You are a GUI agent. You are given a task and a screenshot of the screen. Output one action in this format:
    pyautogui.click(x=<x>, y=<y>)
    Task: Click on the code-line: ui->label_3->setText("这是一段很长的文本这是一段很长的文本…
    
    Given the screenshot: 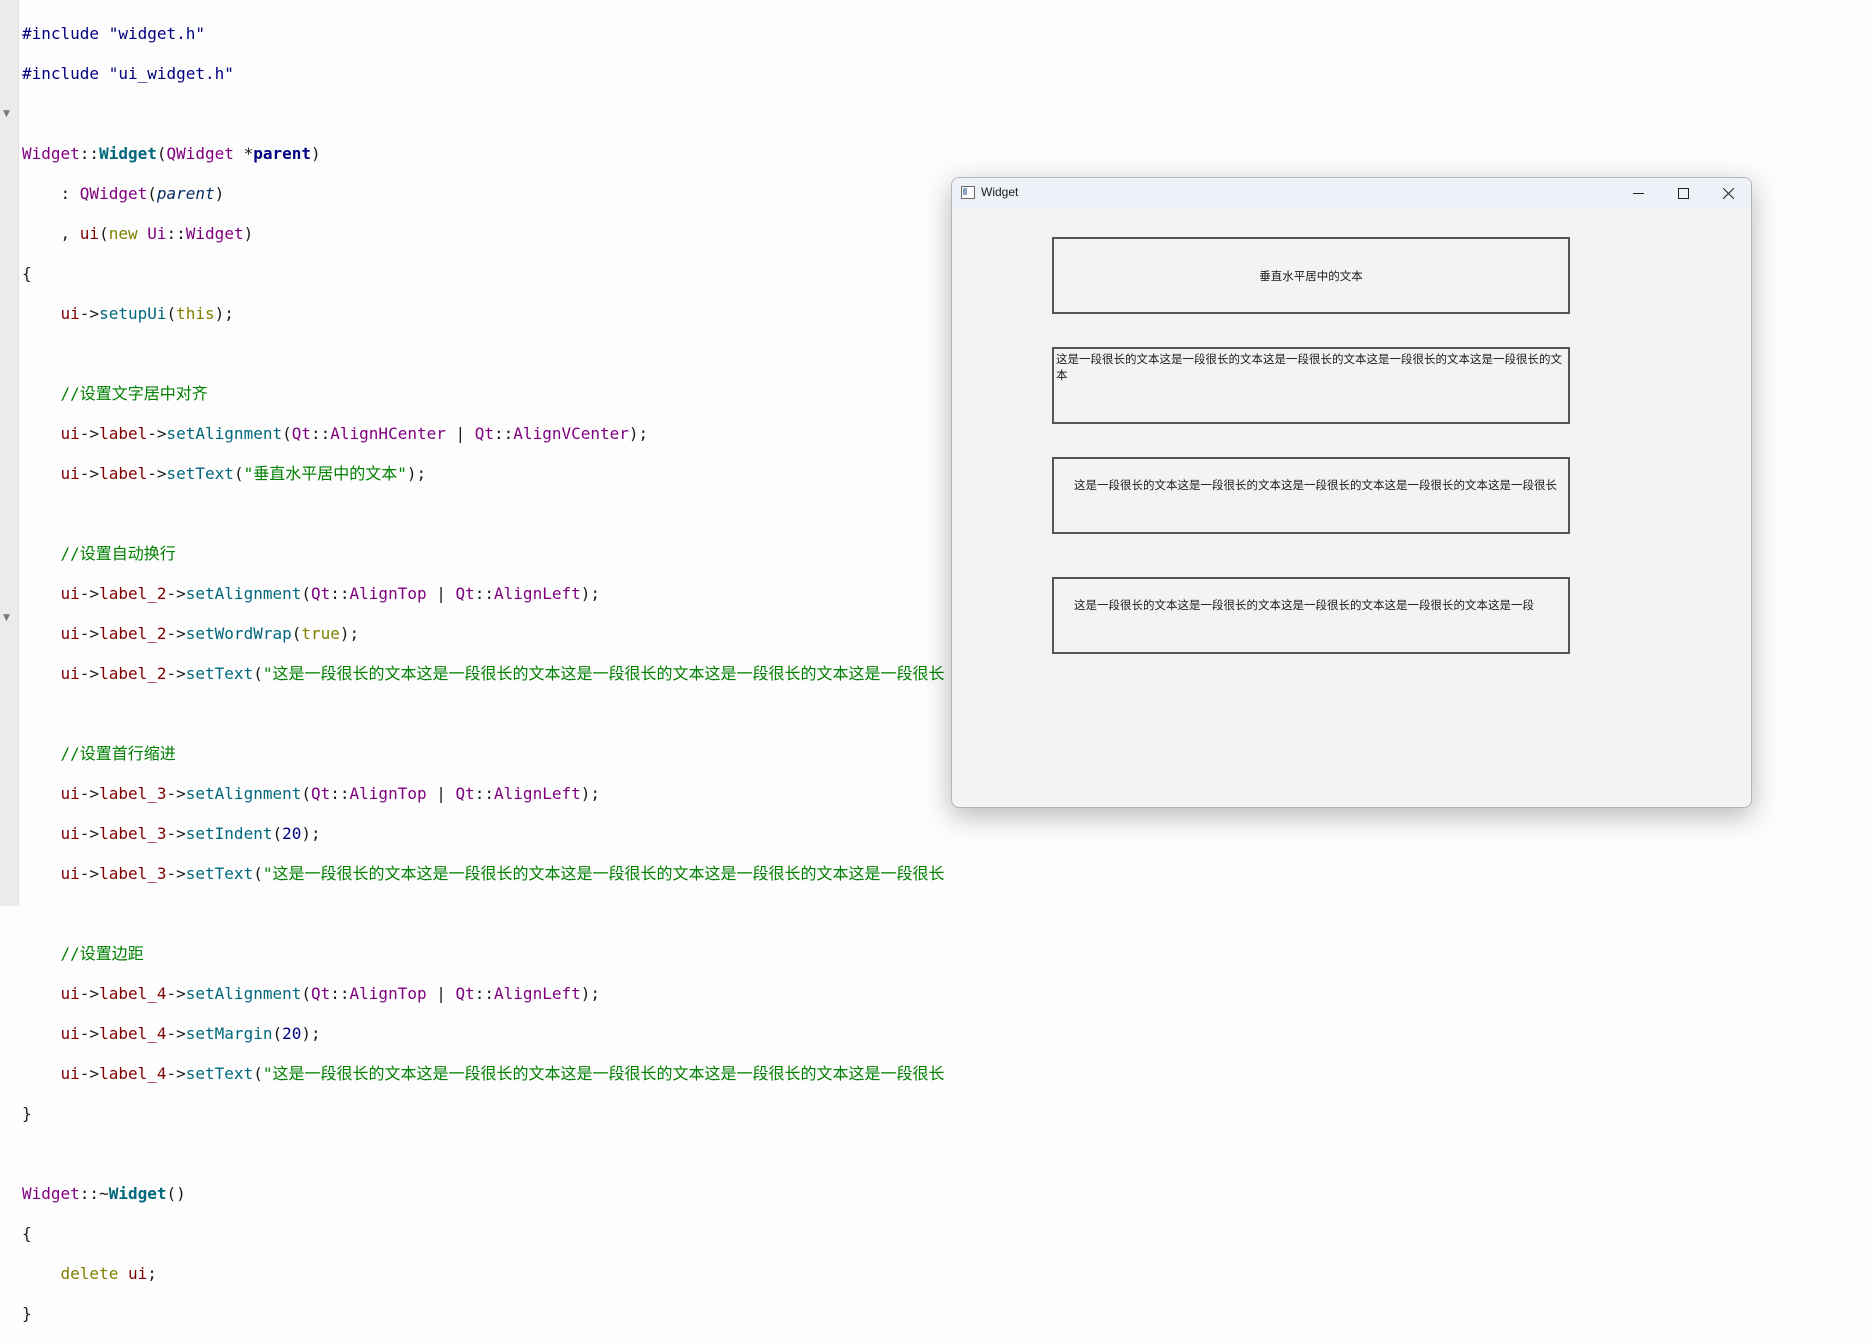 What is the action you would take?
    pyautogui.click(x=502, y=873)
    